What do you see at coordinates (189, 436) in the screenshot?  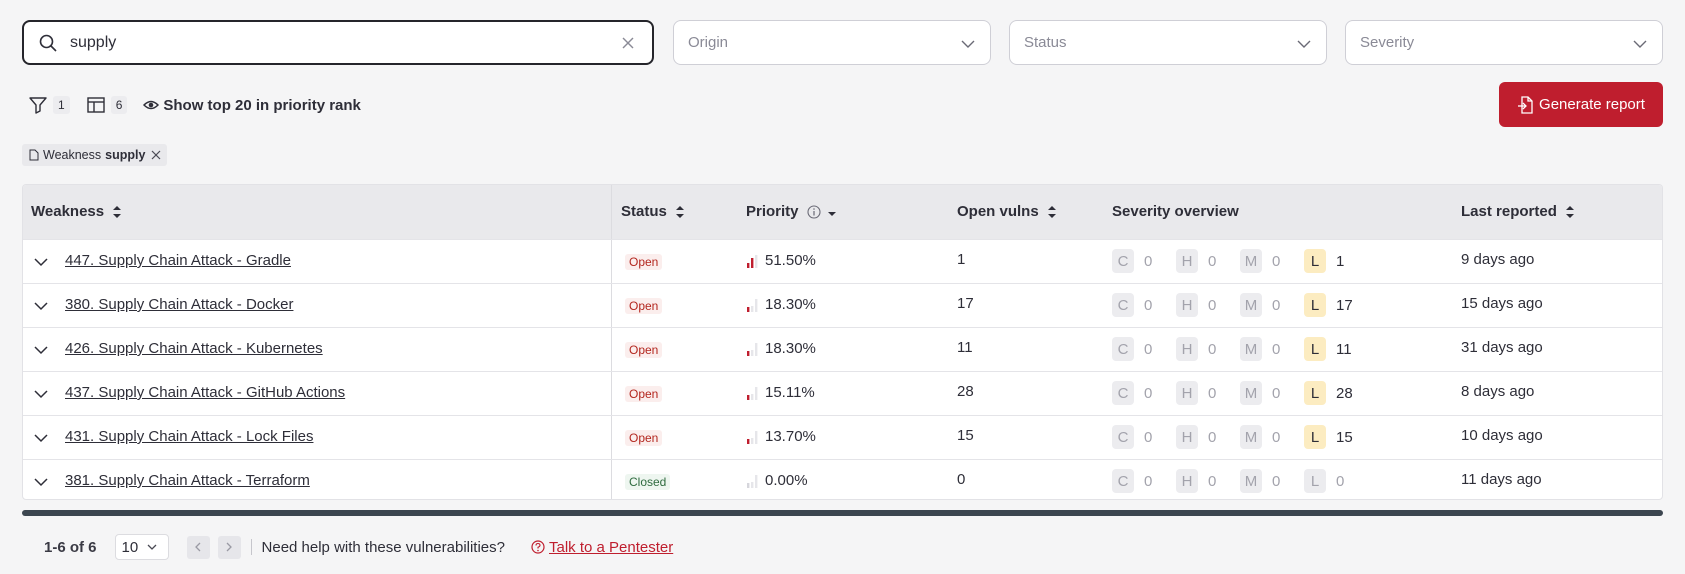 I see `weakness-link: 431. Supply Chain Attack - Lock Files` at bounding box center [189, 436].